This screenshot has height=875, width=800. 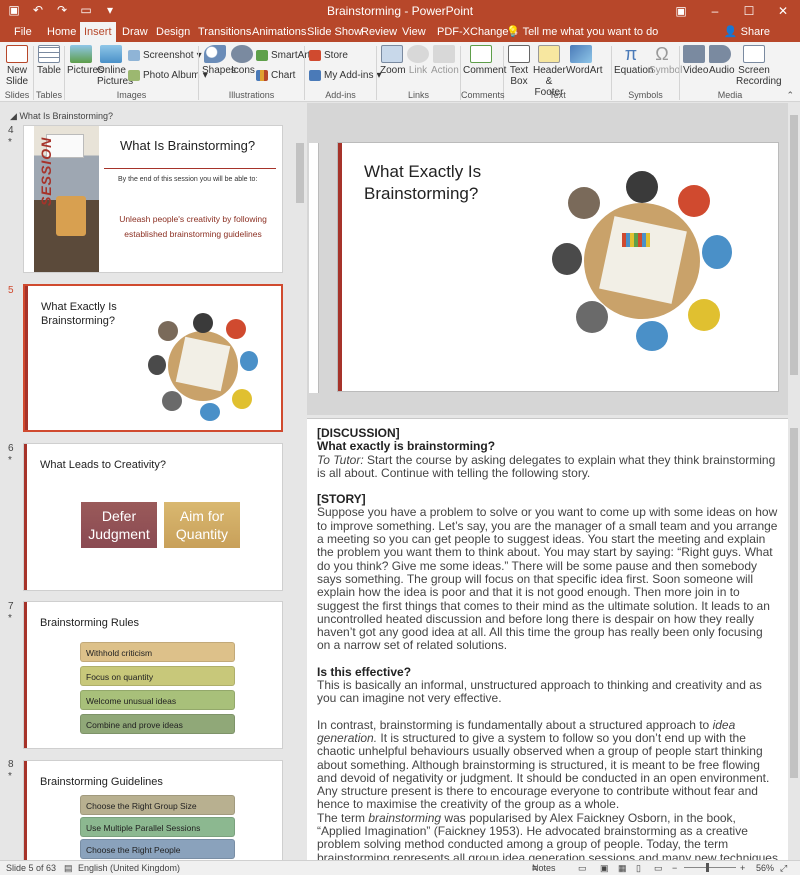 What do you see at coordinates (11, 448) in the screenshot?
I see `thumb-number: 6` at bounding box center [11, 448].